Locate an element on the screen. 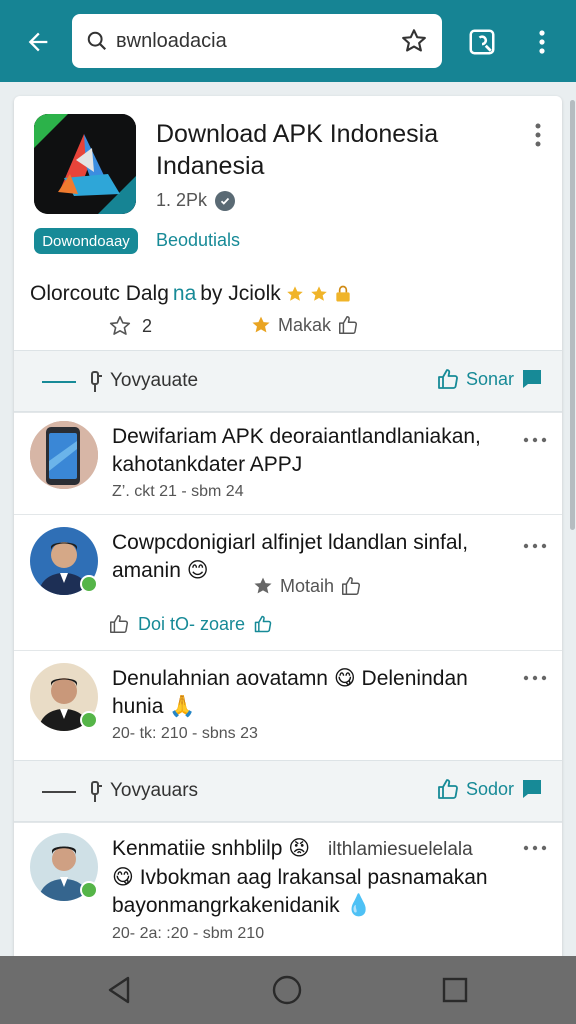  avatar is located at coordinates (64, 455).